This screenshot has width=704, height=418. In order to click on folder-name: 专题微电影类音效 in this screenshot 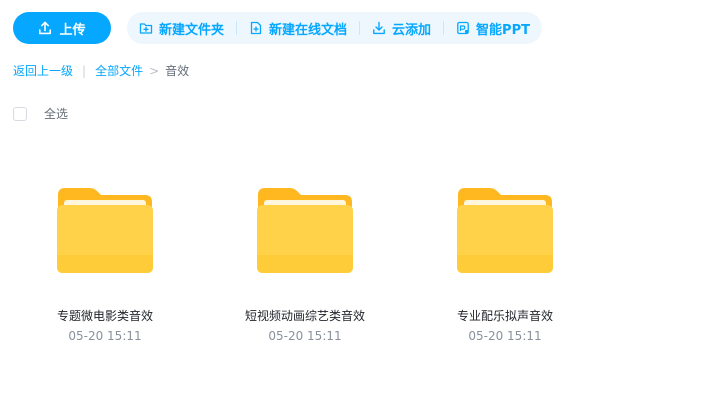, I will do `click(105, 315)`.